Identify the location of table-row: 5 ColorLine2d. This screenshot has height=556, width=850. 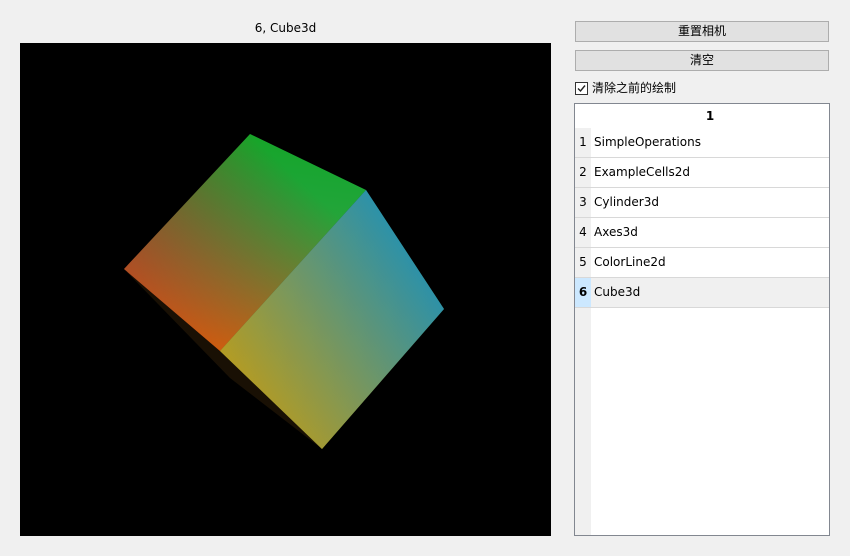
(702, 263).